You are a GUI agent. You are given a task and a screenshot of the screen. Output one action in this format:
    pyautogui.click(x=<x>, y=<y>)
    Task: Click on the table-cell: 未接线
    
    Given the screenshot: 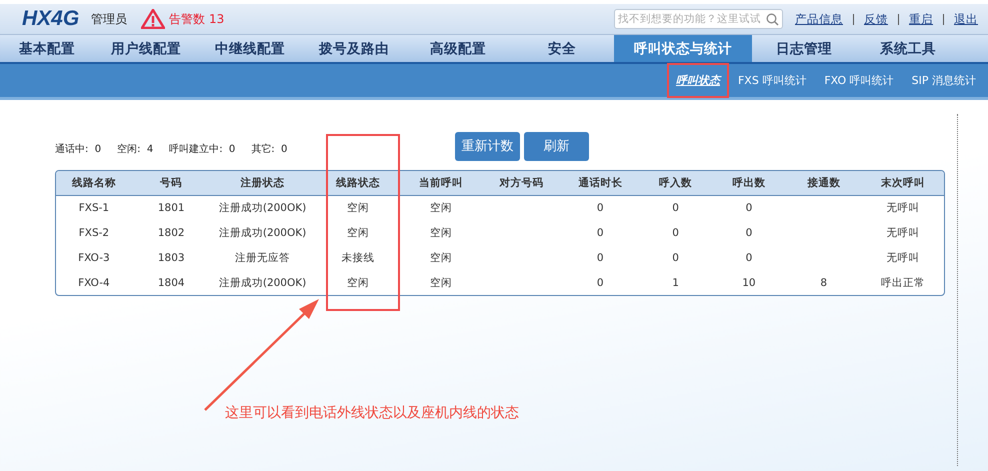 What is the action you would take?
    pyautogui.click(x=357, y=257)
    